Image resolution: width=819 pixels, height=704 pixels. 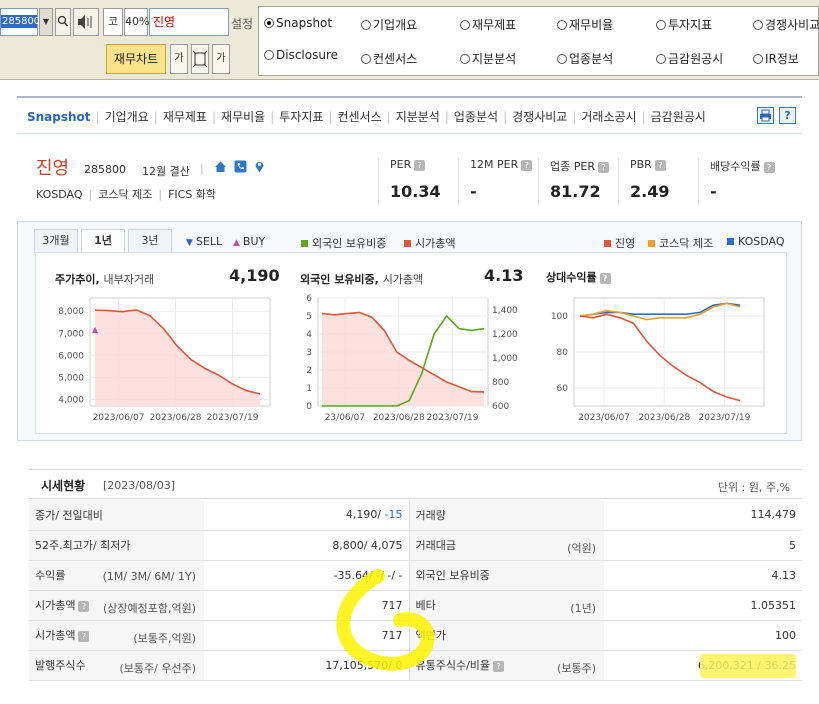 I want to click on stock-code-input: 285800, so click(x=20, y=22).